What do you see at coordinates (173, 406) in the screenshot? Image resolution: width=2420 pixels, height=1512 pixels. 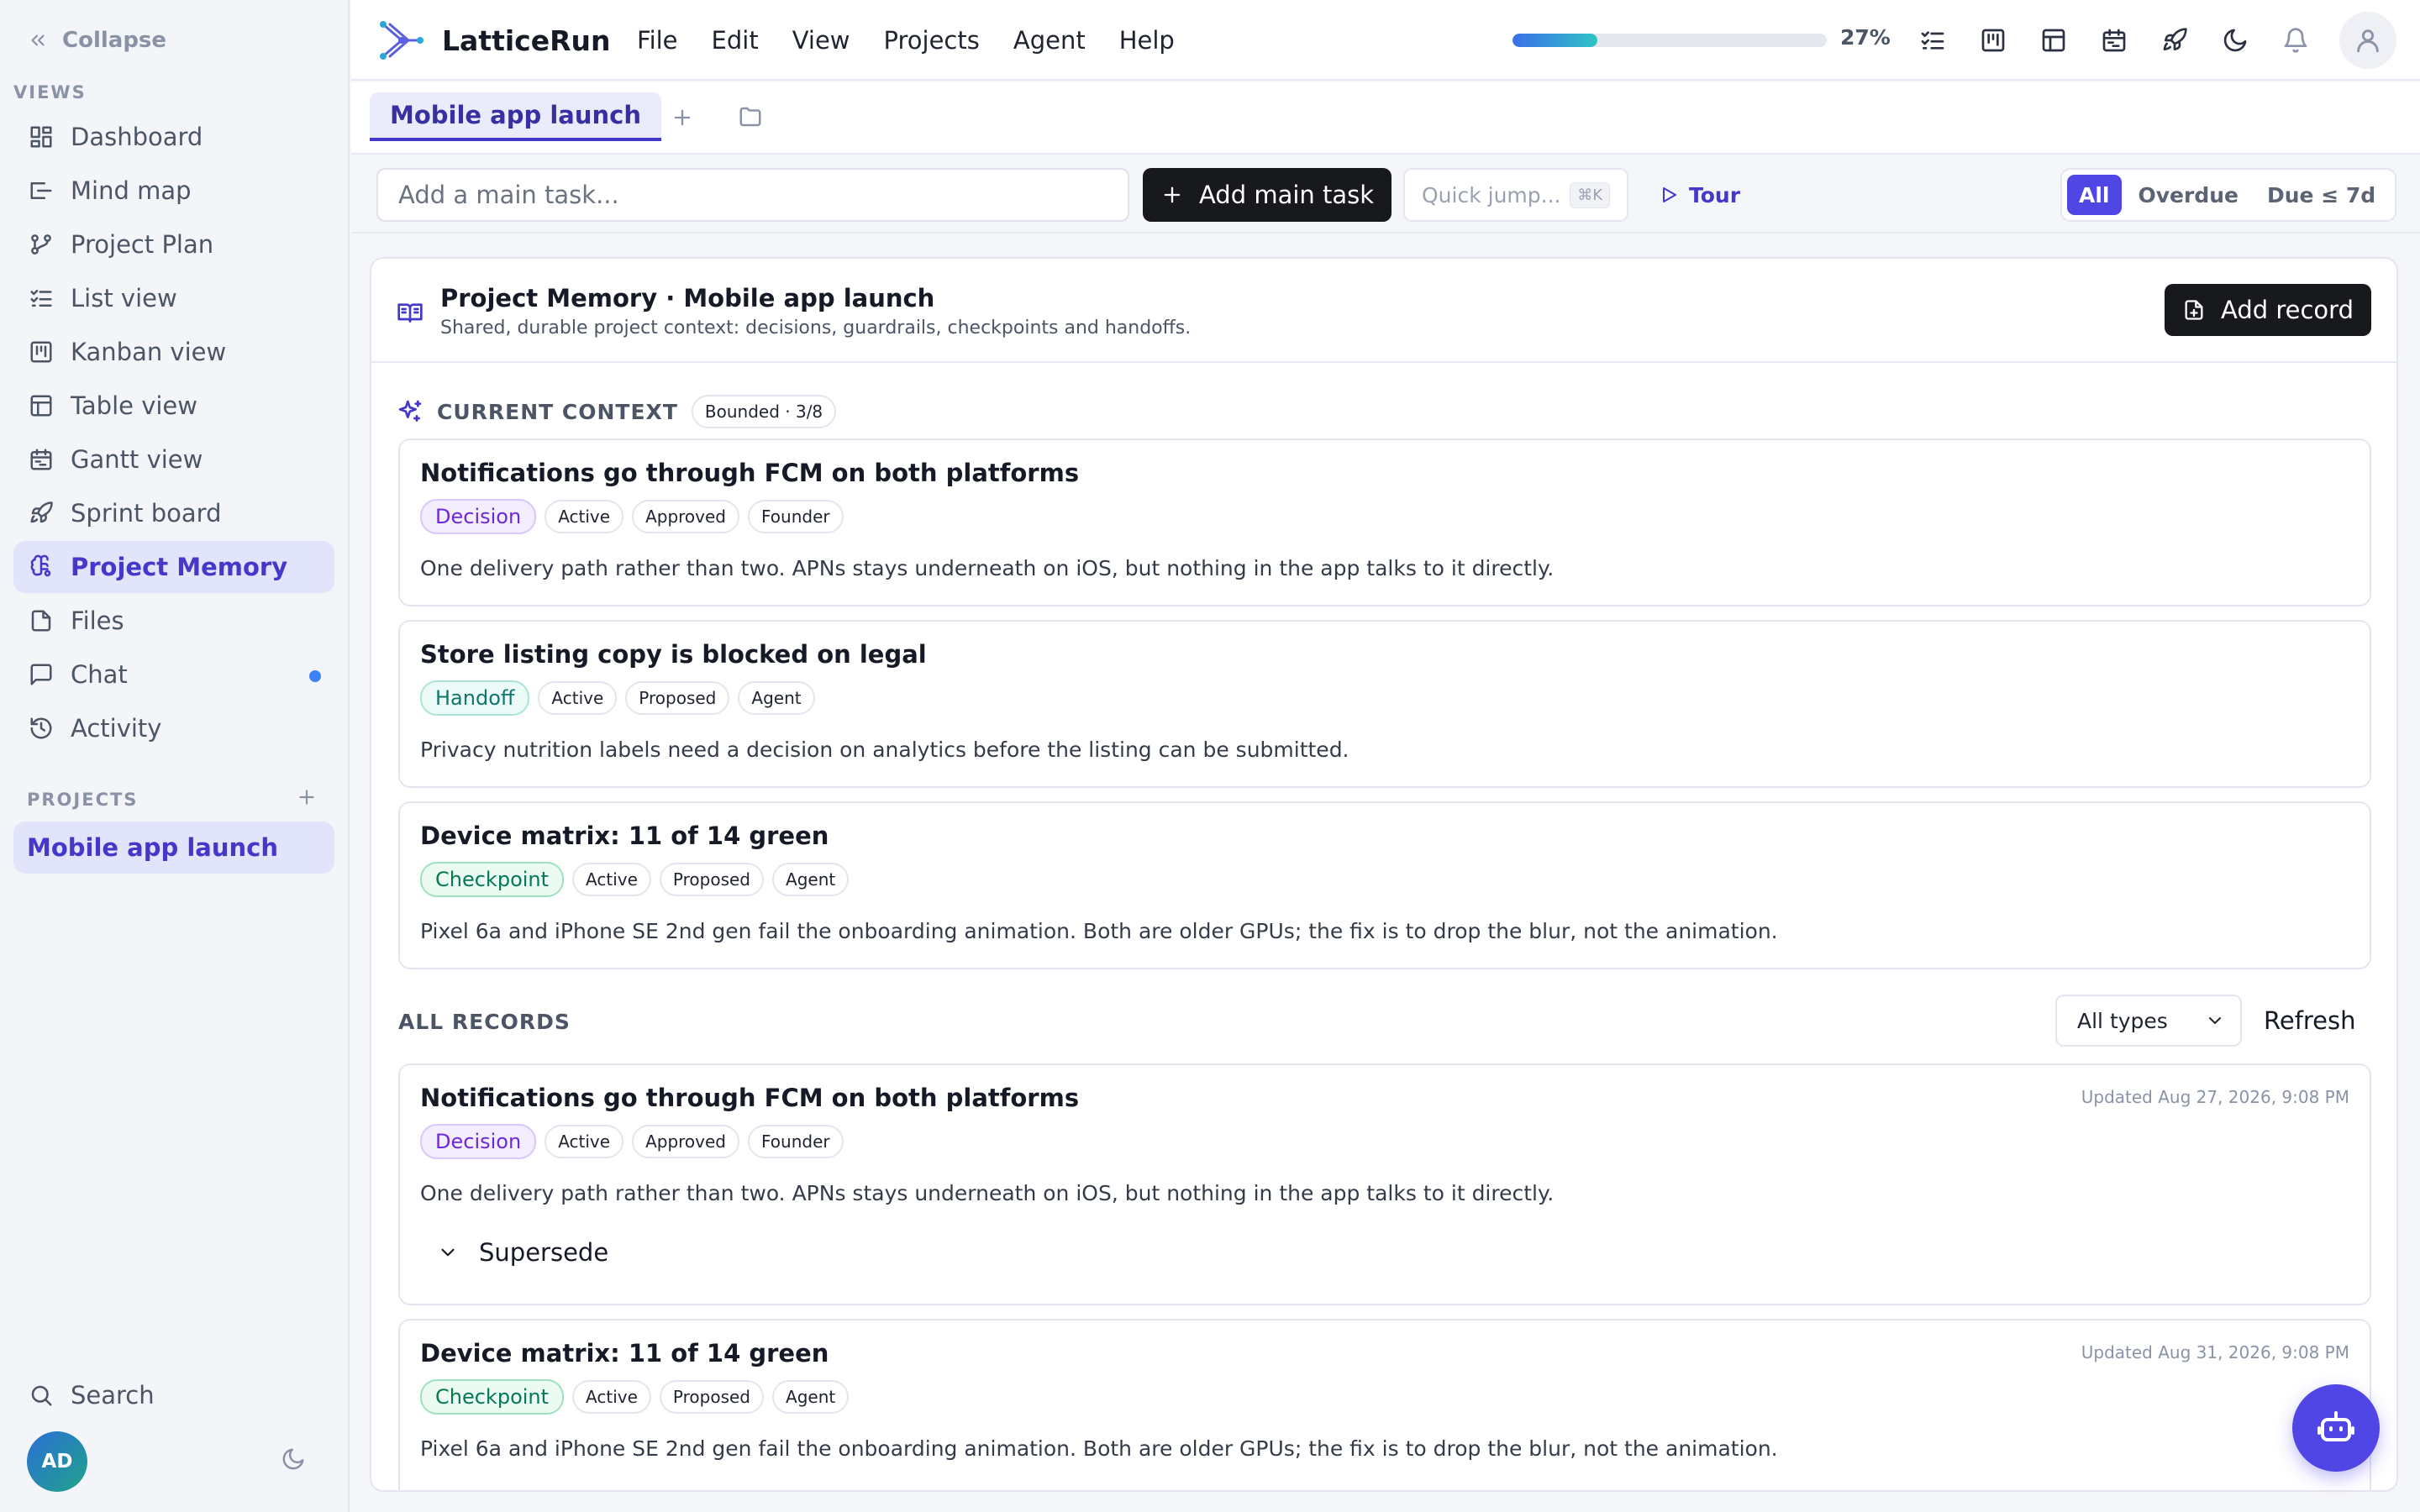 I see `sidebar-item-table-view: Table view` at bounding box center [173, 406].